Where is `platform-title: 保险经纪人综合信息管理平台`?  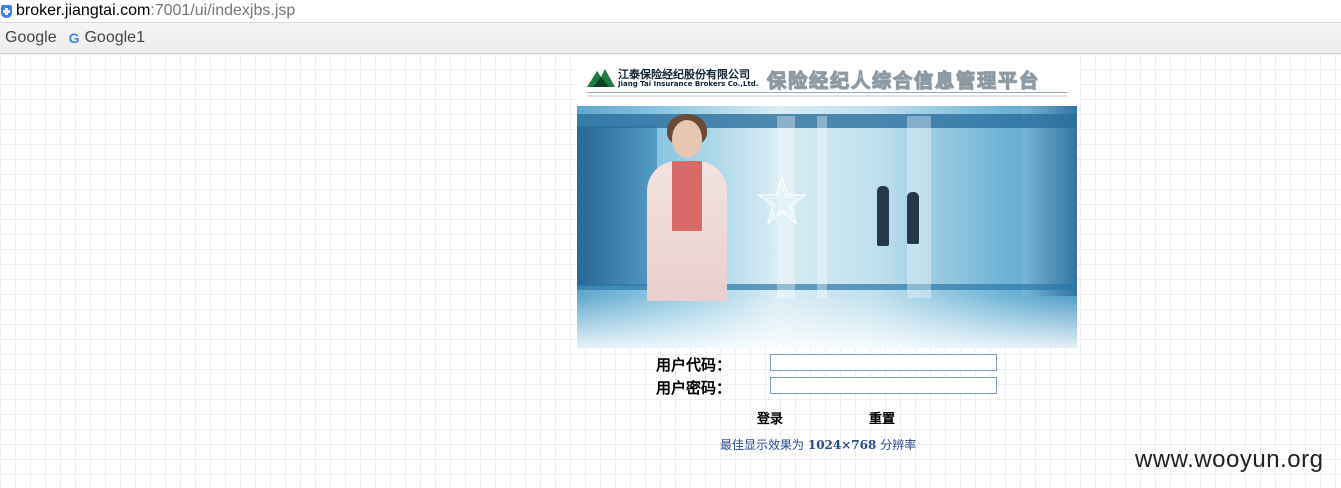 platform-title: 保险经纪人综合信息管理平台 is located at coordinates (903, 81).